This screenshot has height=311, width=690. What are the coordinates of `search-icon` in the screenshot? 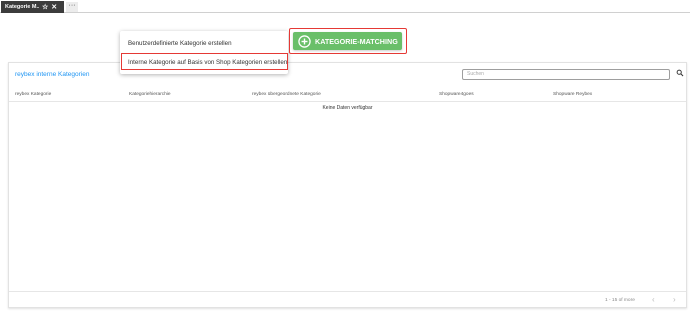 It's located at (680, 73).